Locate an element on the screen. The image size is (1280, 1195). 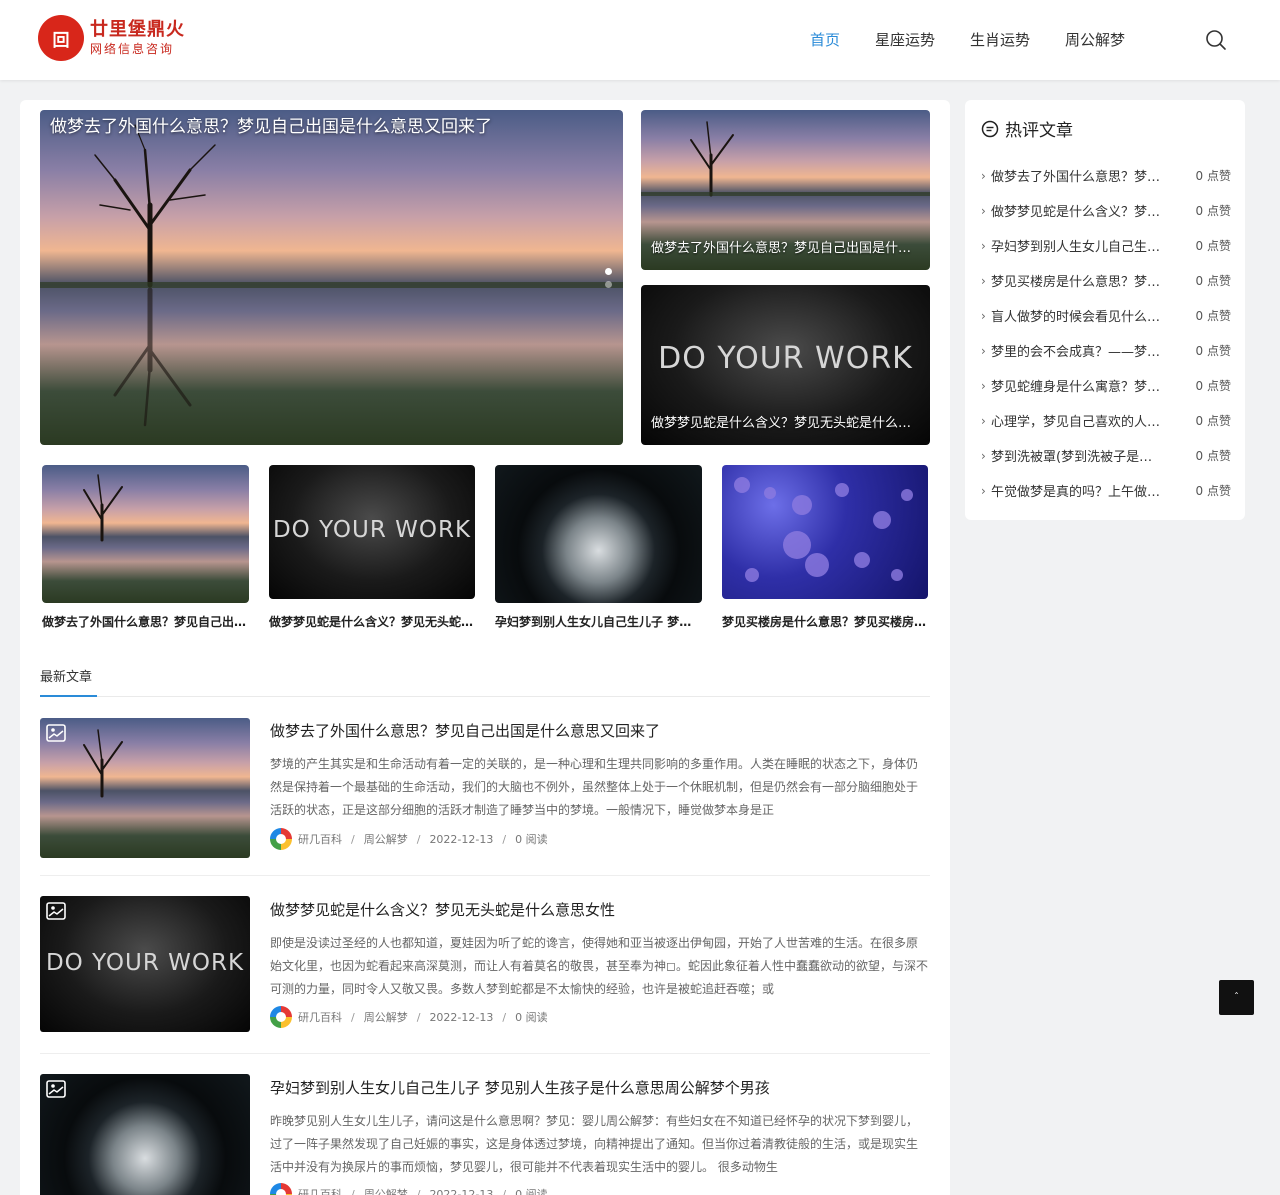
list-item: ›心理学，梦见自己喜欢的人是什么意思0 点赞 is located at coordinates (1106, 420).